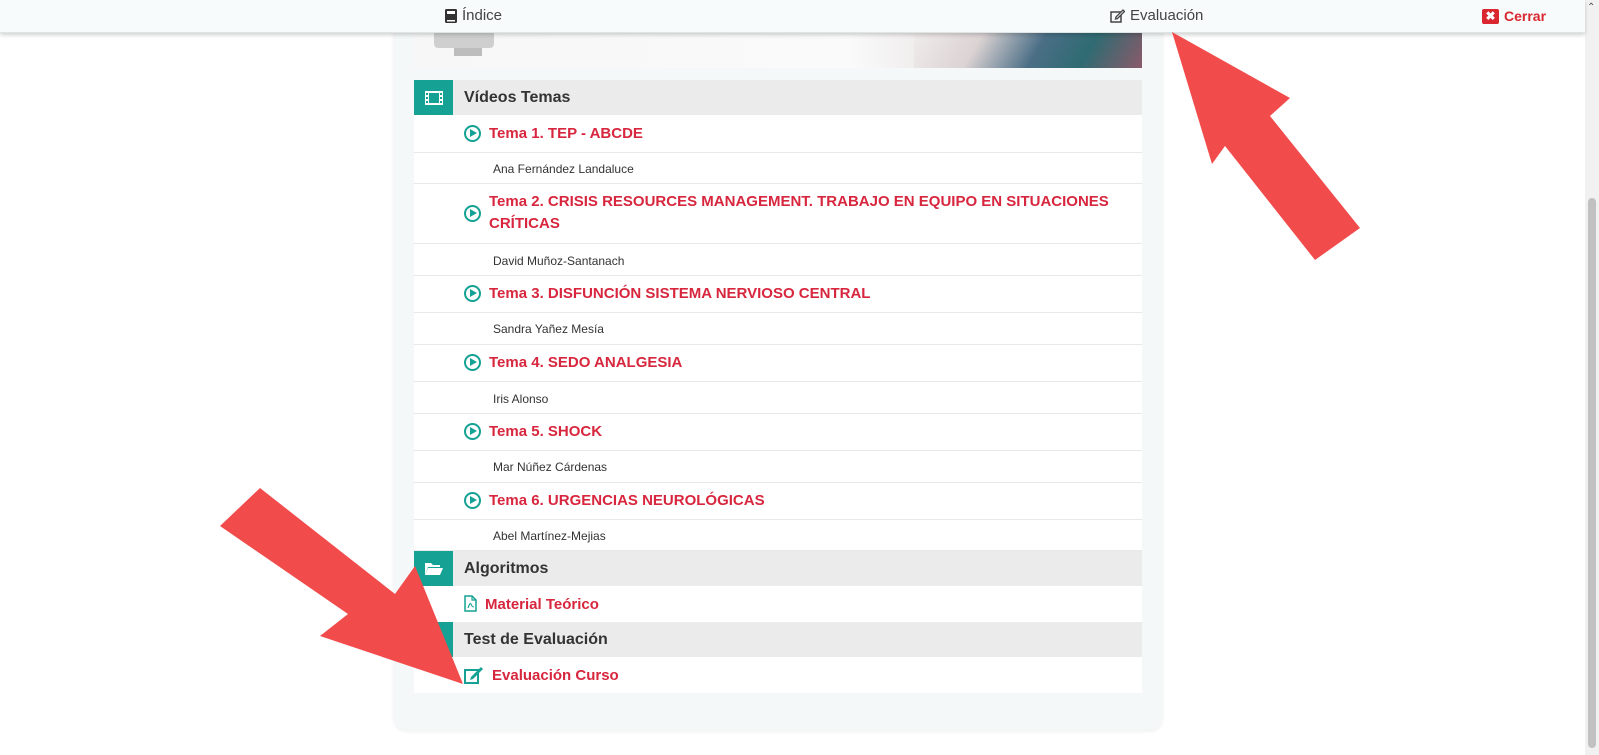 This screenshot has height=755, width=1599. I want to click on section-test-header: Test de Evaluación, so click(778, 639).